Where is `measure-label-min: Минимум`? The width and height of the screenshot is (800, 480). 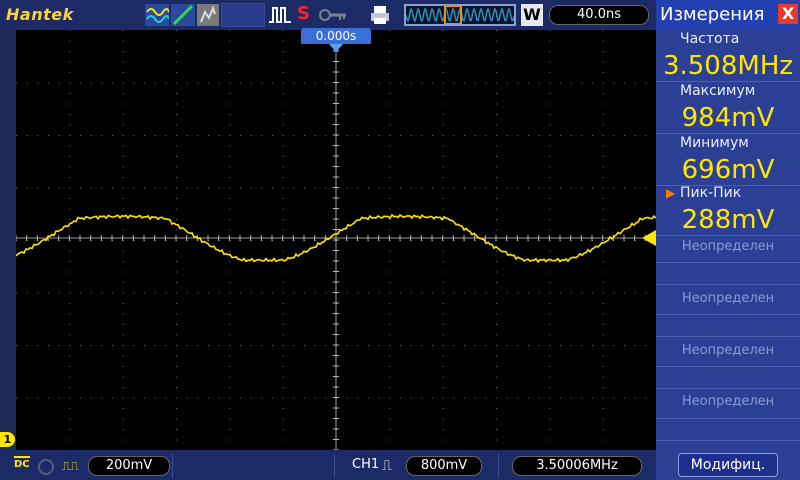 measure-label-min: Минимум is located at coordinates (714, 143).